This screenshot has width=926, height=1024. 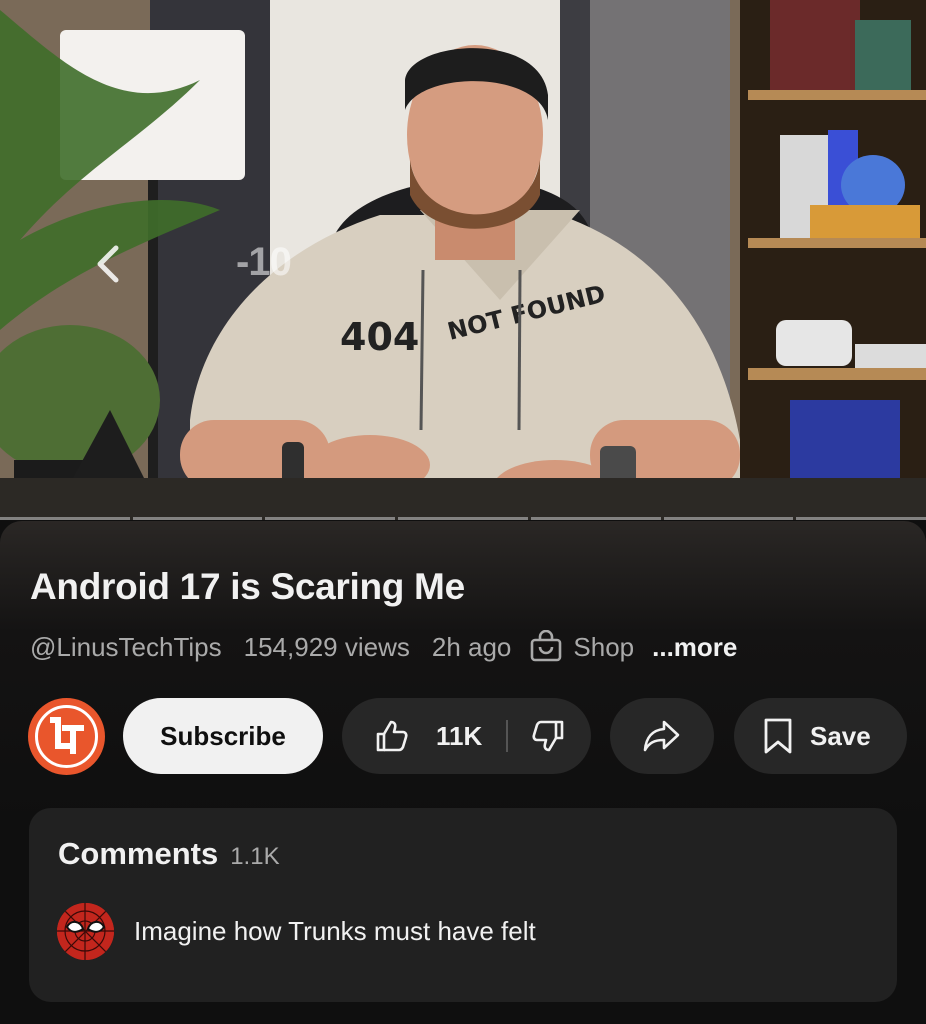 What do you see at coordinates (138, 853) in the screenshot?
I see `comments-label: Comments` at bounding box center [138, 853].